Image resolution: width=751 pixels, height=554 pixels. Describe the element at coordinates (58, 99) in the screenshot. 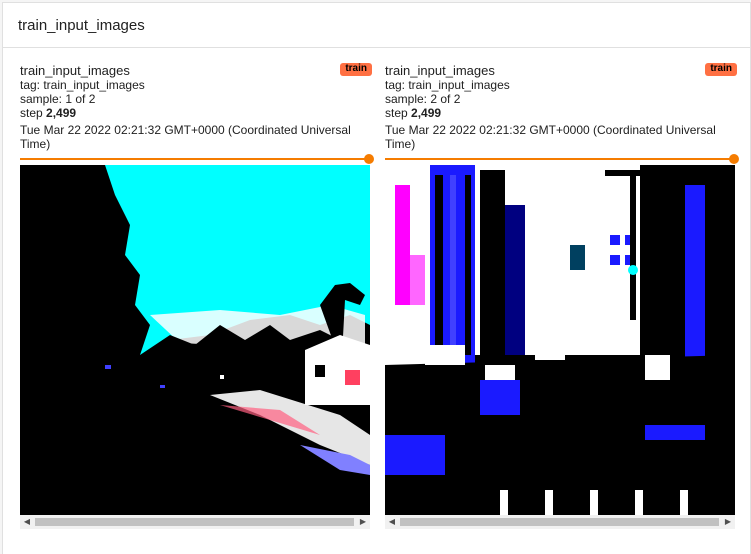

I see `sample-label: sample: 1 of 2` at that location.